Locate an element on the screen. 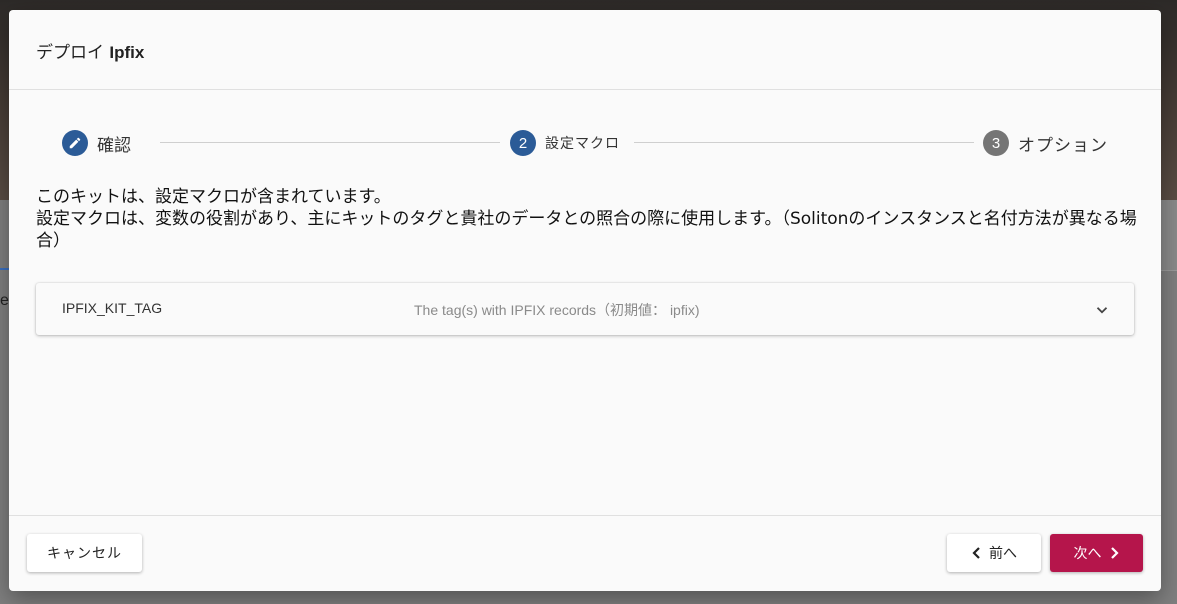  stepper: 確認 2 設定マクロ 3 オプション is located at coordinates (585, 142).